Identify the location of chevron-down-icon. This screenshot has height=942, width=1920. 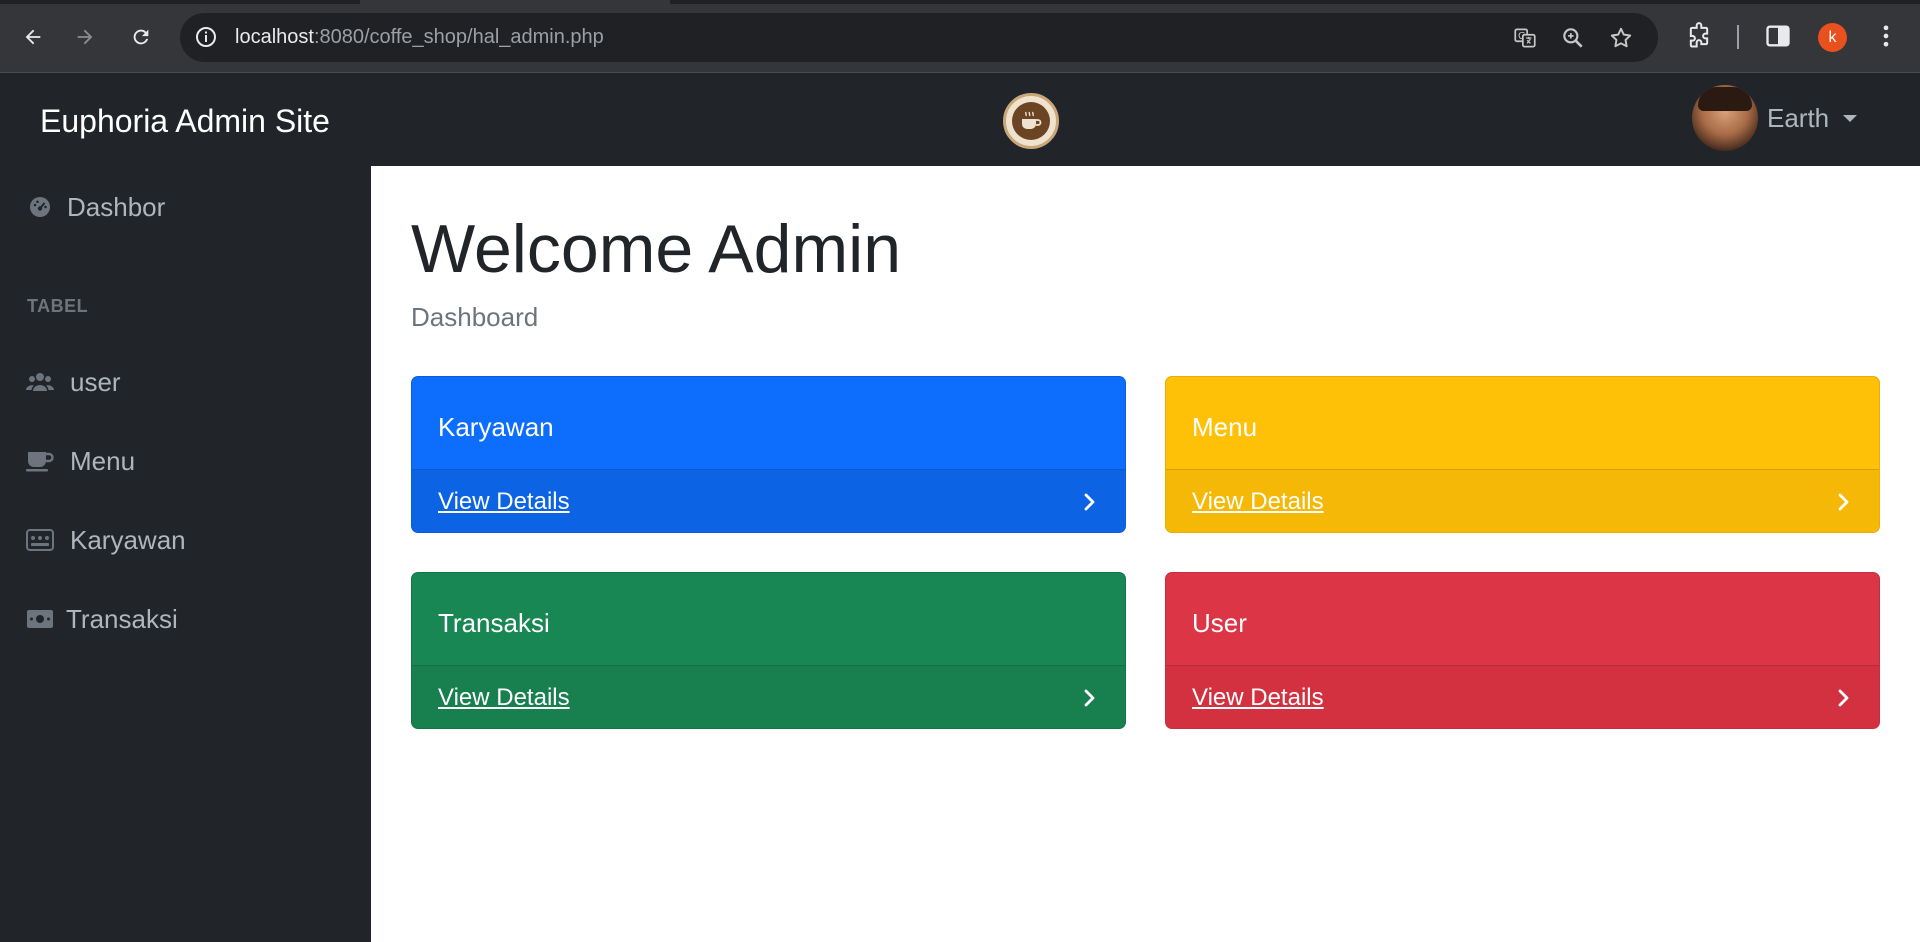
(1850, 118).